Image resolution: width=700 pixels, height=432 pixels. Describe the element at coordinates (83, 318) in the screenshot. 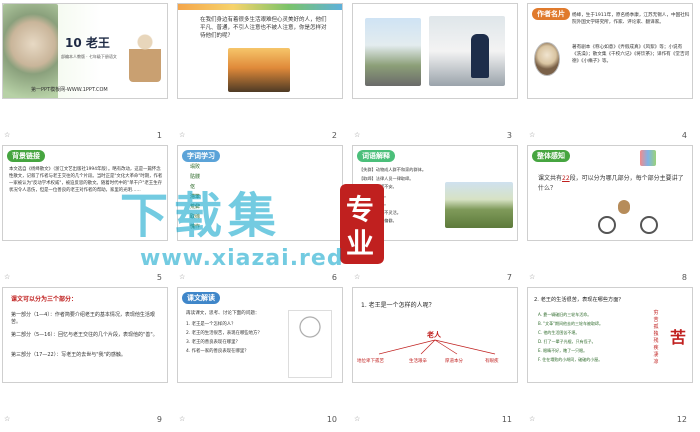

I see `part-one: 第一部分（1—4）：作者简要介绍老王的基本情况，表现他生活艰苦。` at that location.